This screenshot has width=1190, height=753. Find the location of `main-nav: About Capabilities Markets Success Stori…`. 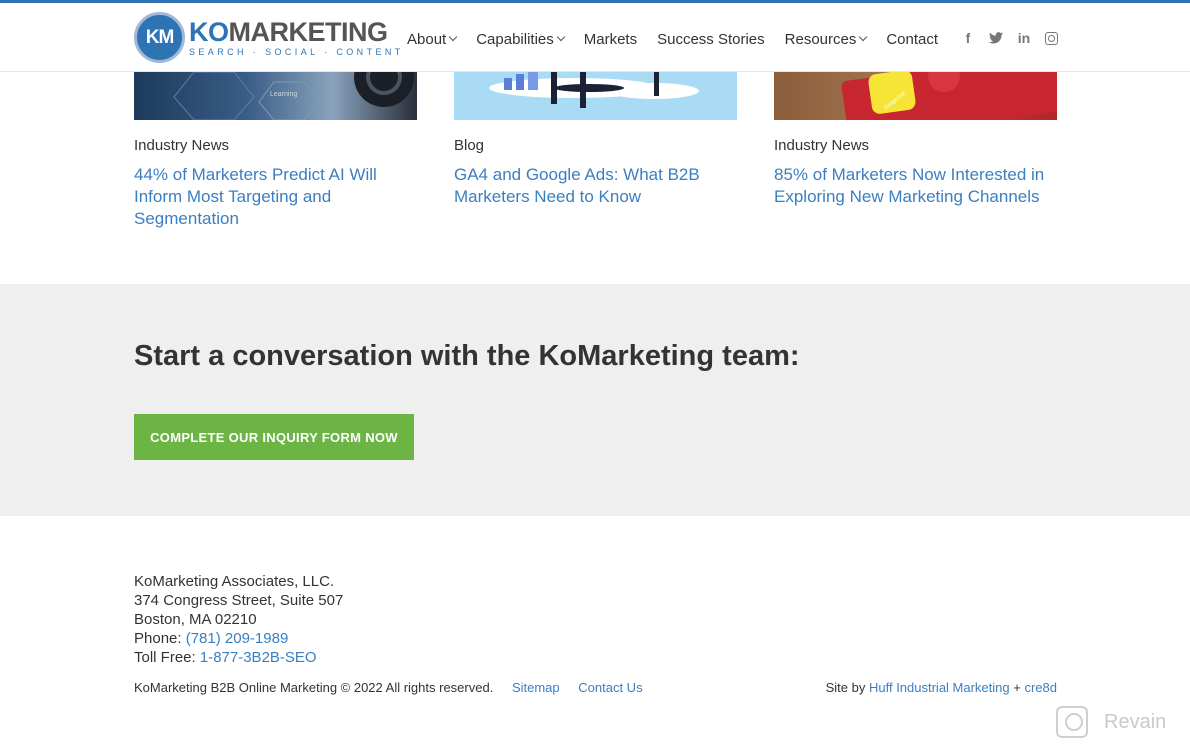

main-nav: About Capabilities Markets Success Stori… is located at coordinates (682, 39).